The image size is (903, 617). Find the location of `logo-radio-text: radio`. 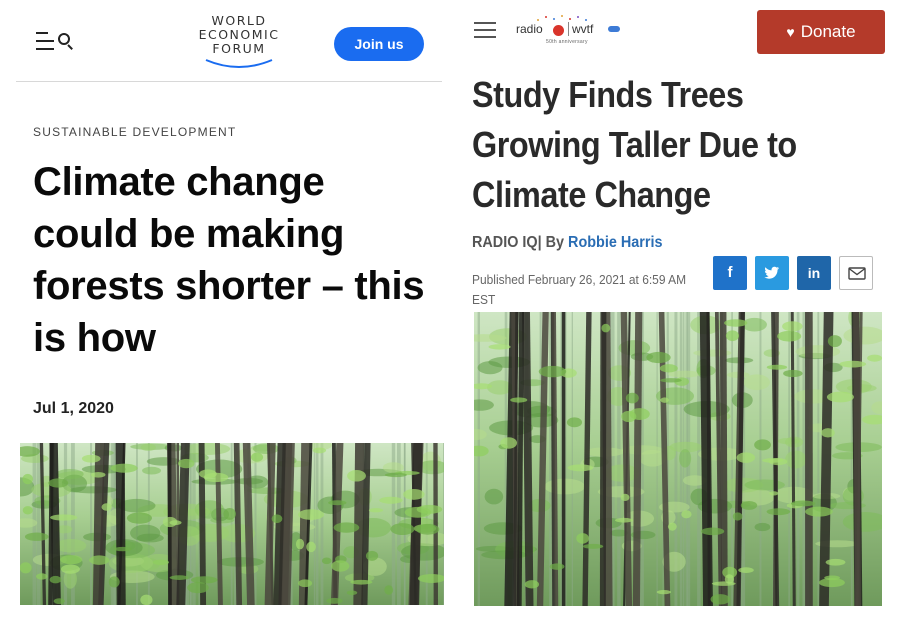

logo-radio-text: radio is located at coordinates (529, 29).